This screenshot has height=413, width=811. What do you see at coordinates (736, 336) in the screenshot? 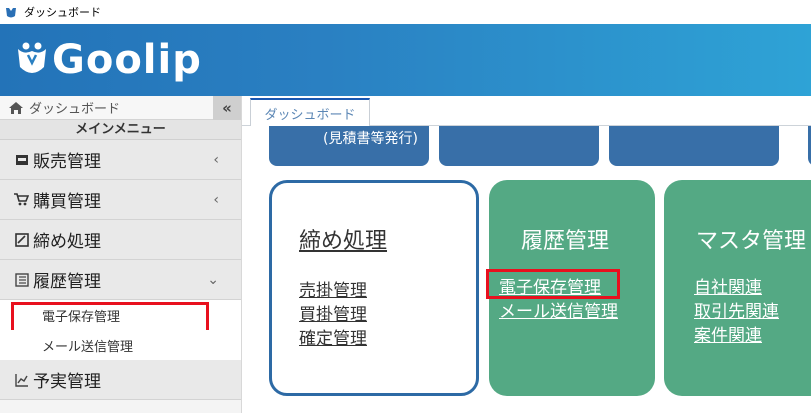
I see `project-link: 案件関連` at bounding box center [736, 336].